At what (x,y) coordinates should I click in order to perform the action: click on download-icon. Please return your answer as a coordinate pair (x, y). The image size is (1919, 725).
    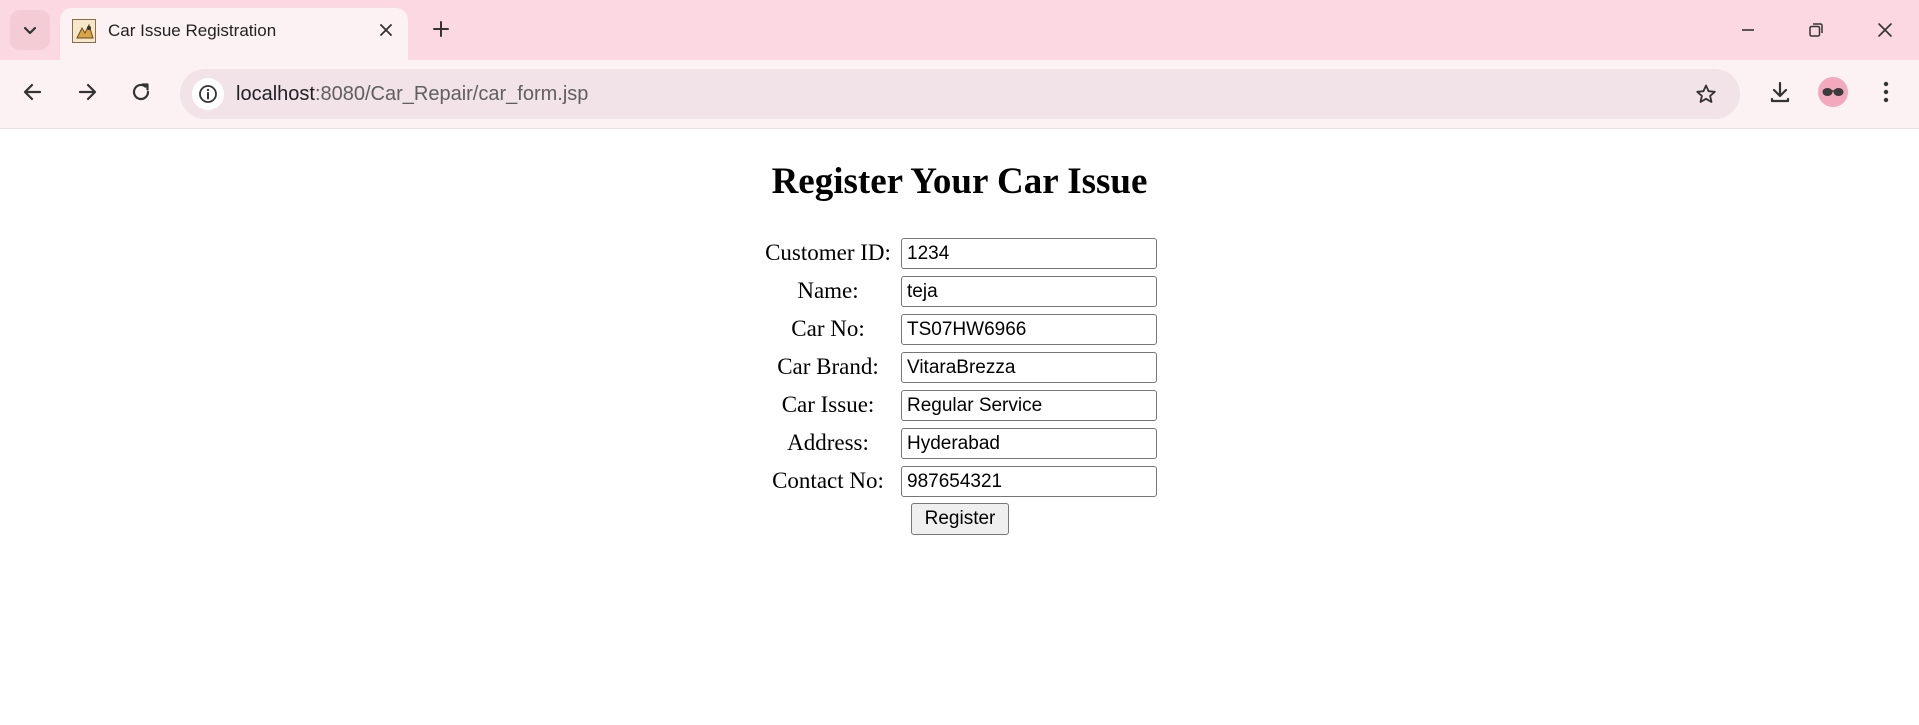
    Looking at the image, I should click on (1780, 92).